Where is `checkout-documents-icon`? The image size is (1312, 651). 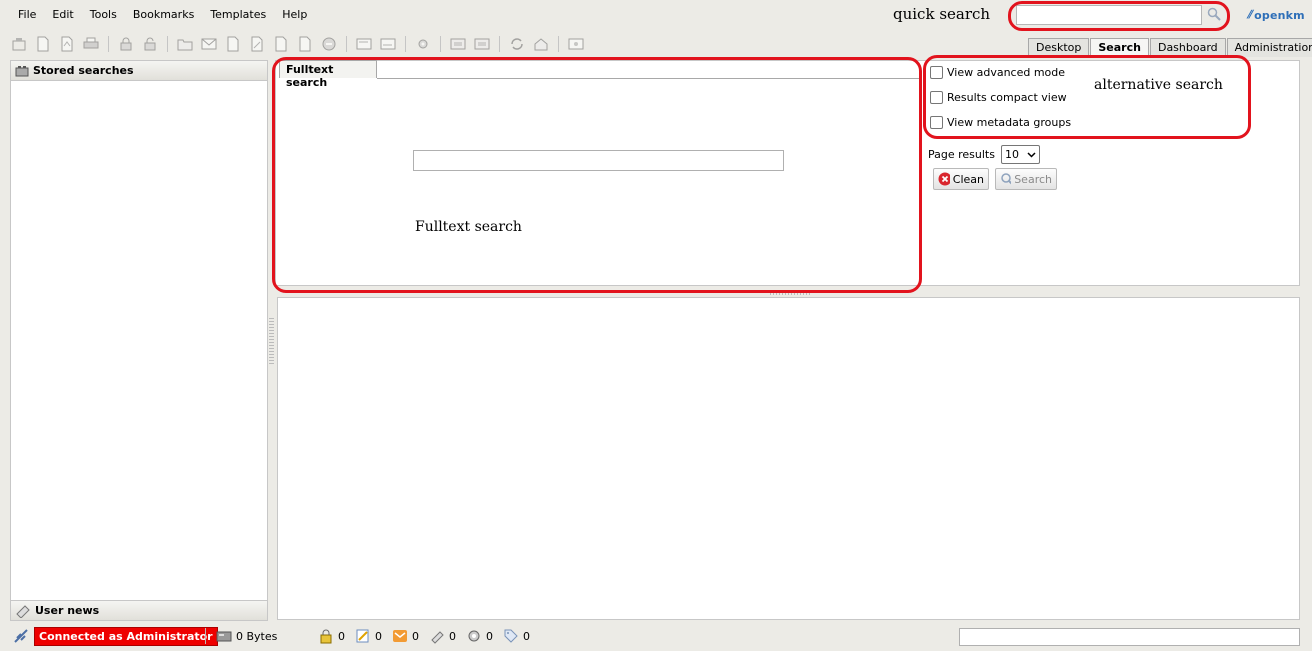 checkout-documents-icon is located at coordinates (363, 636).